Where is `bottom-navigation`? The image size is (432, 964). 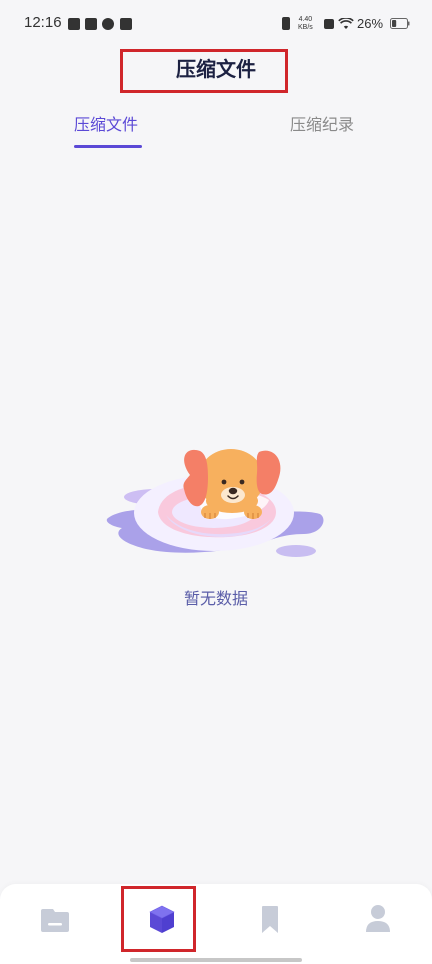
bottom-navigation is located at coordinates (216, 924).